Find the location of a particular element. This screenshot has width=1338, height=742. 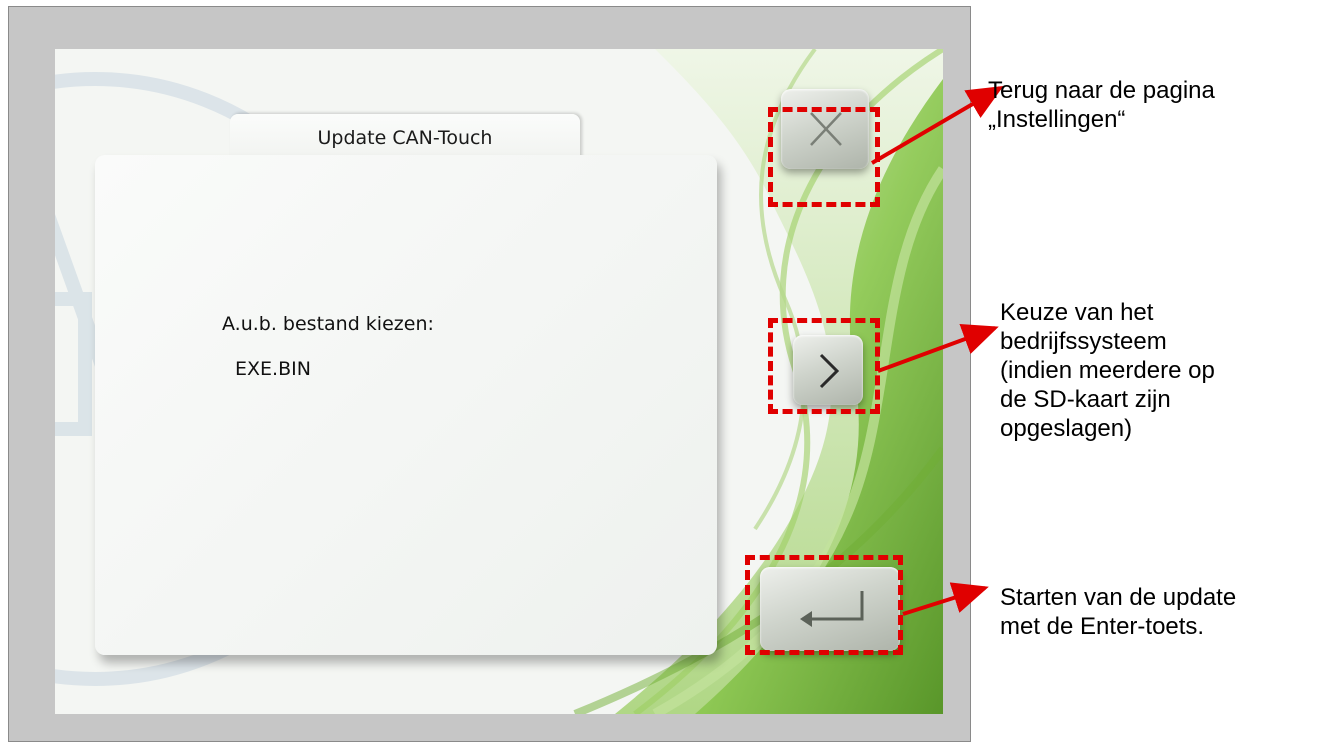

selected-file: EXE.BIN is located at coordinates (273, 369).